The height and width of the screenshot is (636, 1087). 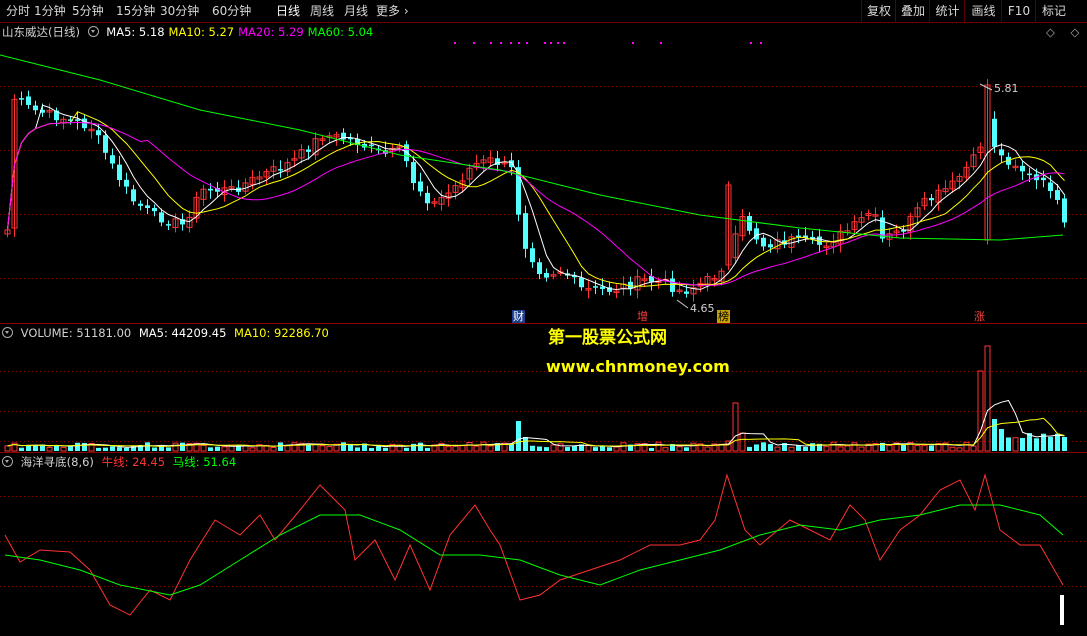 I want to click on event-marker-0: 财, so click(x=518, y=316).